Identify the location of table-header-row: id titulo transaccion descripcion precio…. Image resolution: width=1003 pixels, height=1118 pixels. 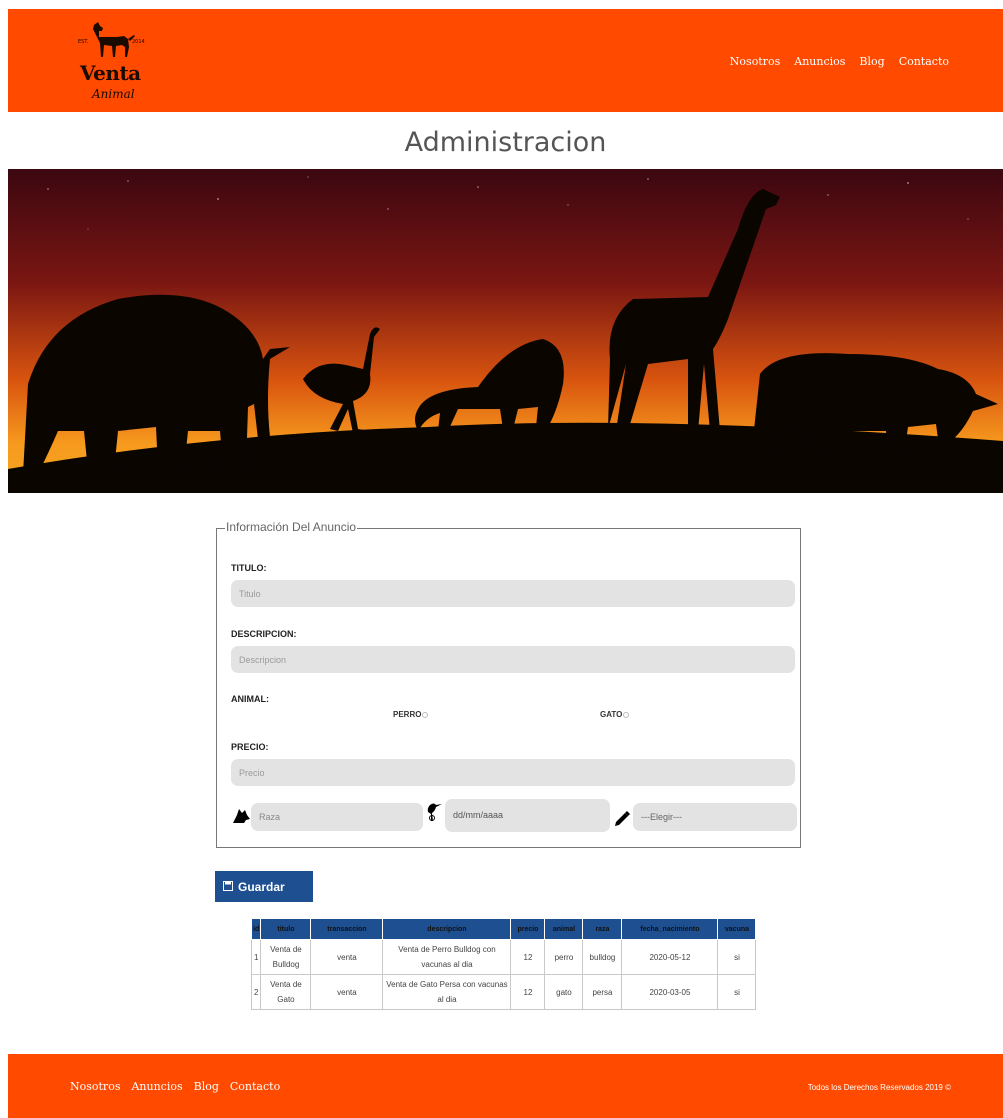
(503, 929).